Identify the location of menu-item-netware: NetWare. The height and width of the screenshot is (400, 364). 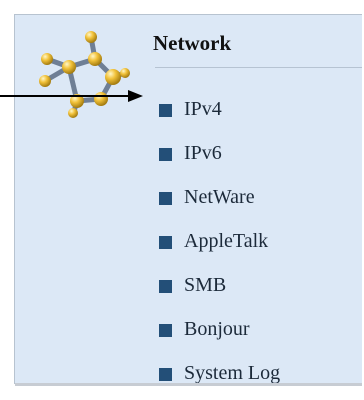
(219, 197).